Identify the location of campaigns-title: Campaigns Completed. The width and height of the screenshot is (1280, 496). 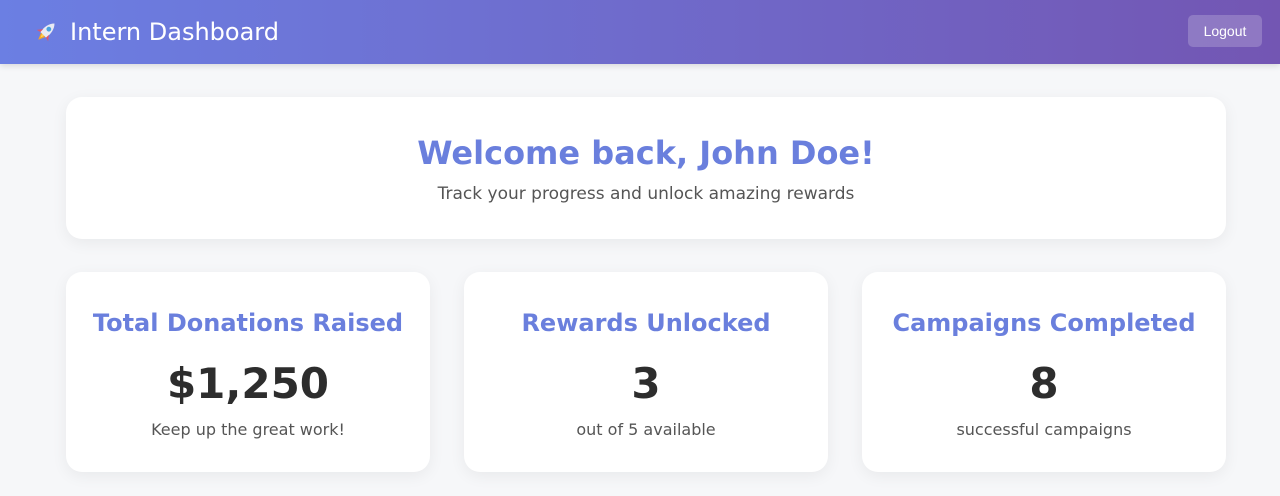
(1044, 323).